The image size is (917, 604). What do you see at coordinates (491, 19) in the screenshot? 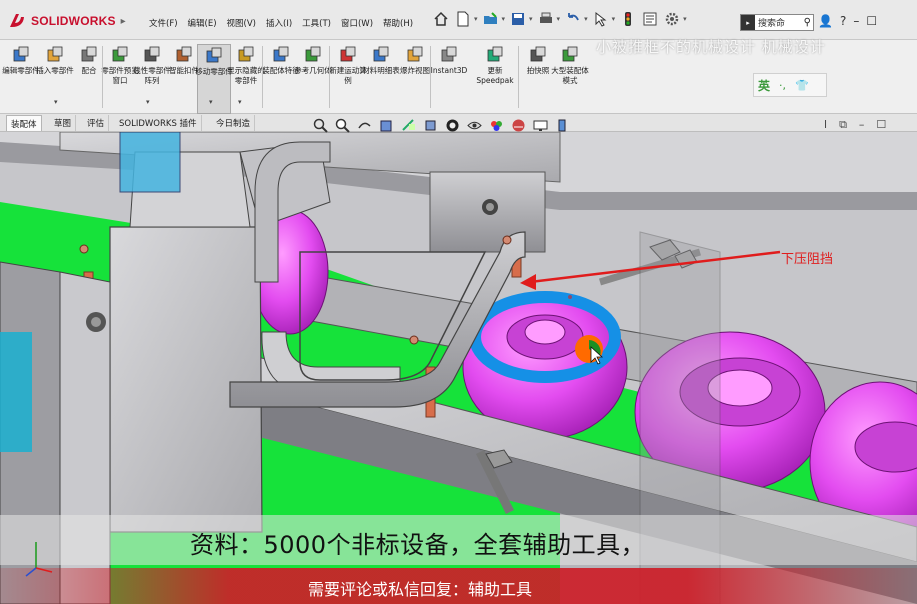
I see `open-icon` at bounding box center [491, 19].